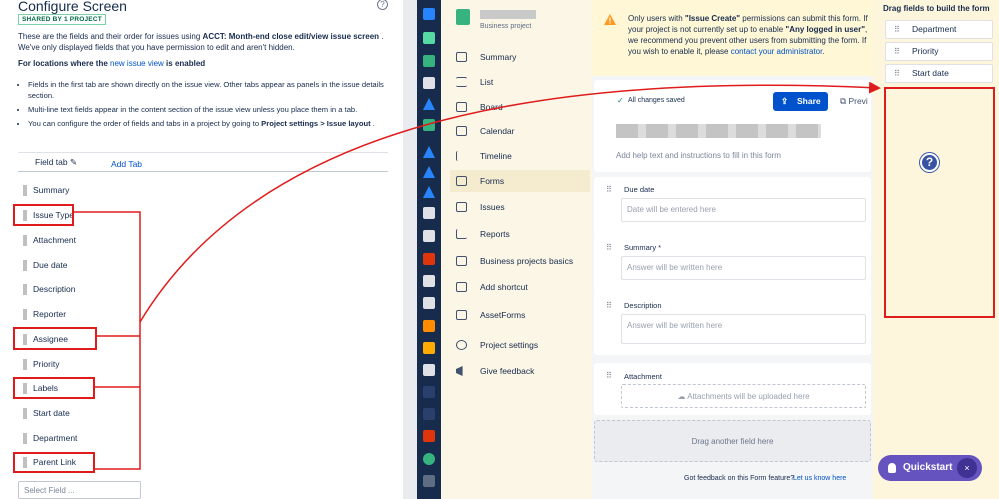 The image size is (999, 499). I want to click on bracket-line, so click(107, 340).